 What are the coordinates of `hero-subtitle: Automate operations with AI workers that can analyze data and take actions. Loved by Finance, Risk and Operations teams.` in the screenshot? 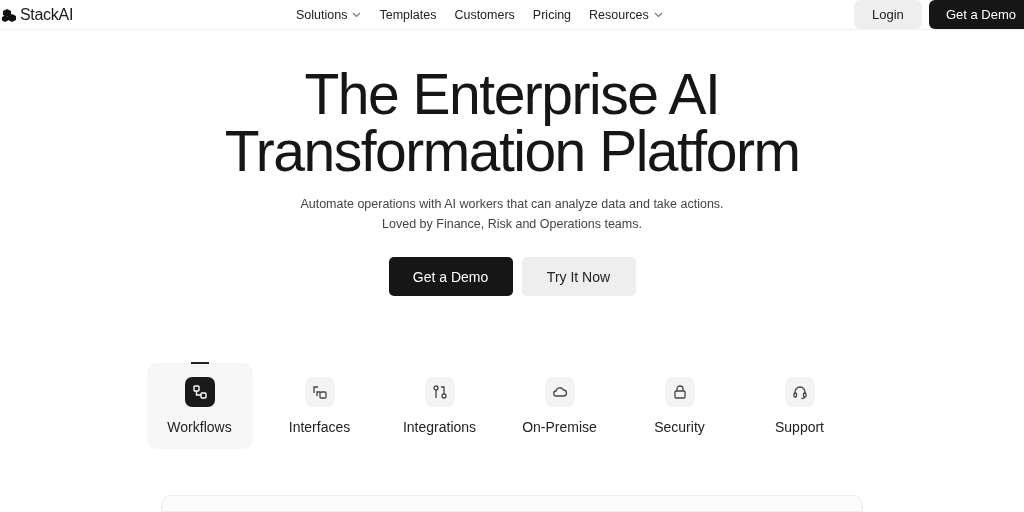 It's located at (512, 215).